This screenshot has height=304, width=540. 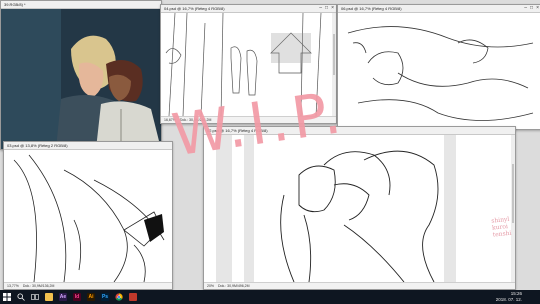 What do you see at coordinates (7, 297) in the screenshot?
I see `windows-start-icon` at bounding box center [7, 297].